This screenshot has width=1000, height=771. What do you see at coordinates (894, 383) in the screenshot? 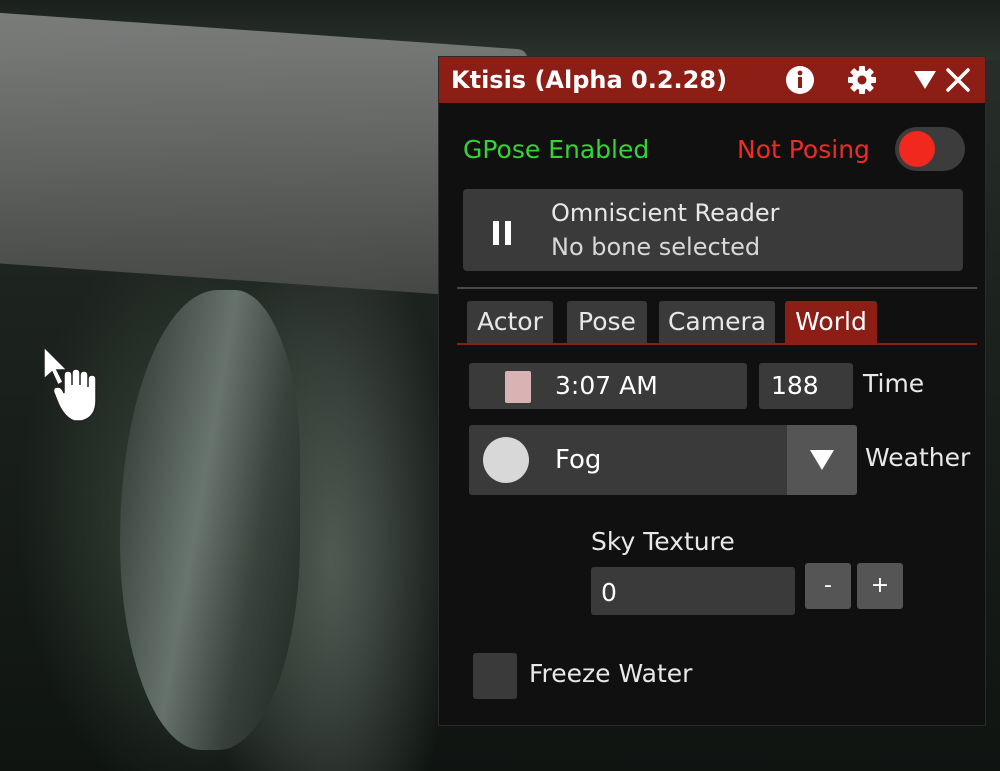
I see `time-label: Time` at bounding box center [894, 383].